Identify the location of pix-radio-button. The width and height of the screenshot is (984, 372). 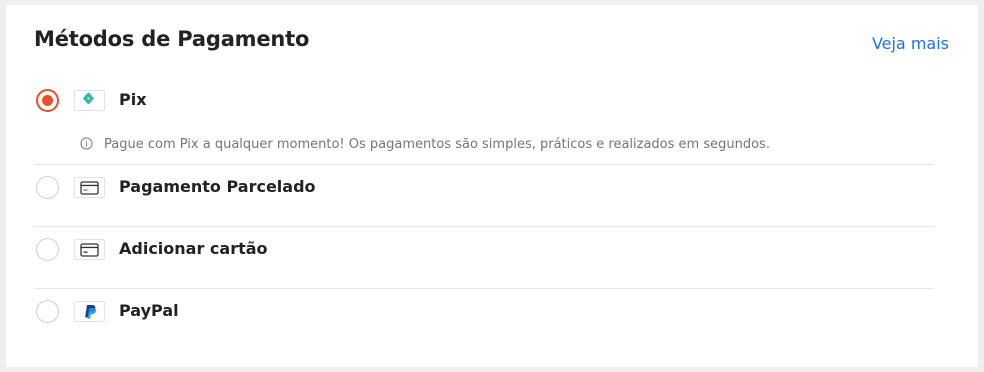
(47, 100).